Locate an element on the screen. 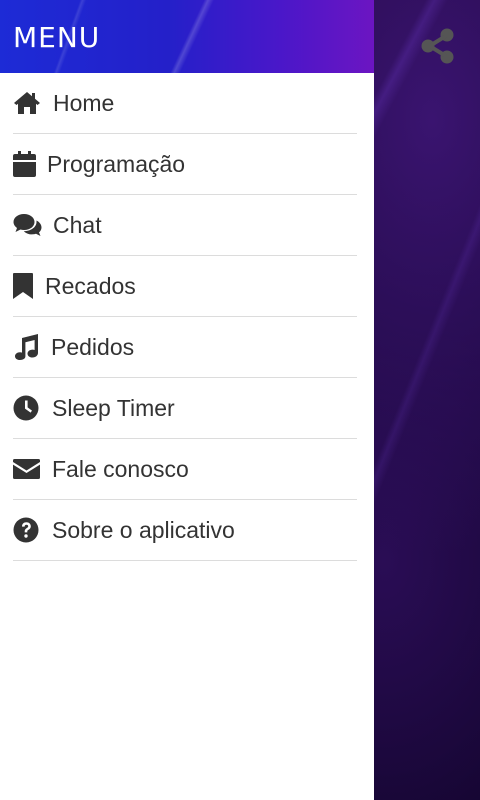  menu-item-programacao: Programação is located at coordinates (185, 164).